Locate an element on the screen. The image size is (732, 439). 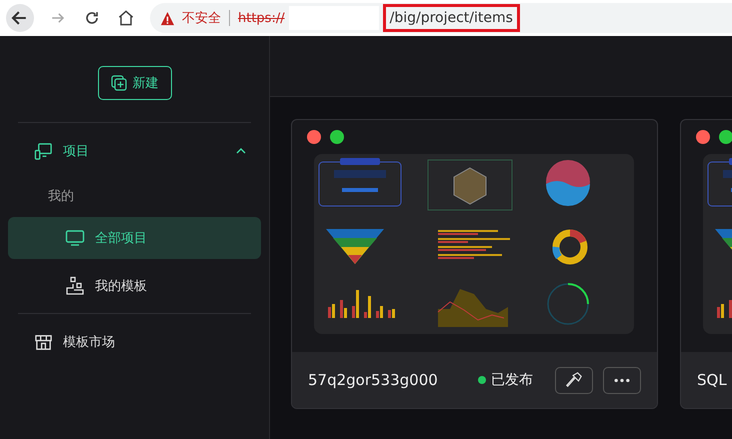
section-label: 我的 is located at coordinates (61, 197).